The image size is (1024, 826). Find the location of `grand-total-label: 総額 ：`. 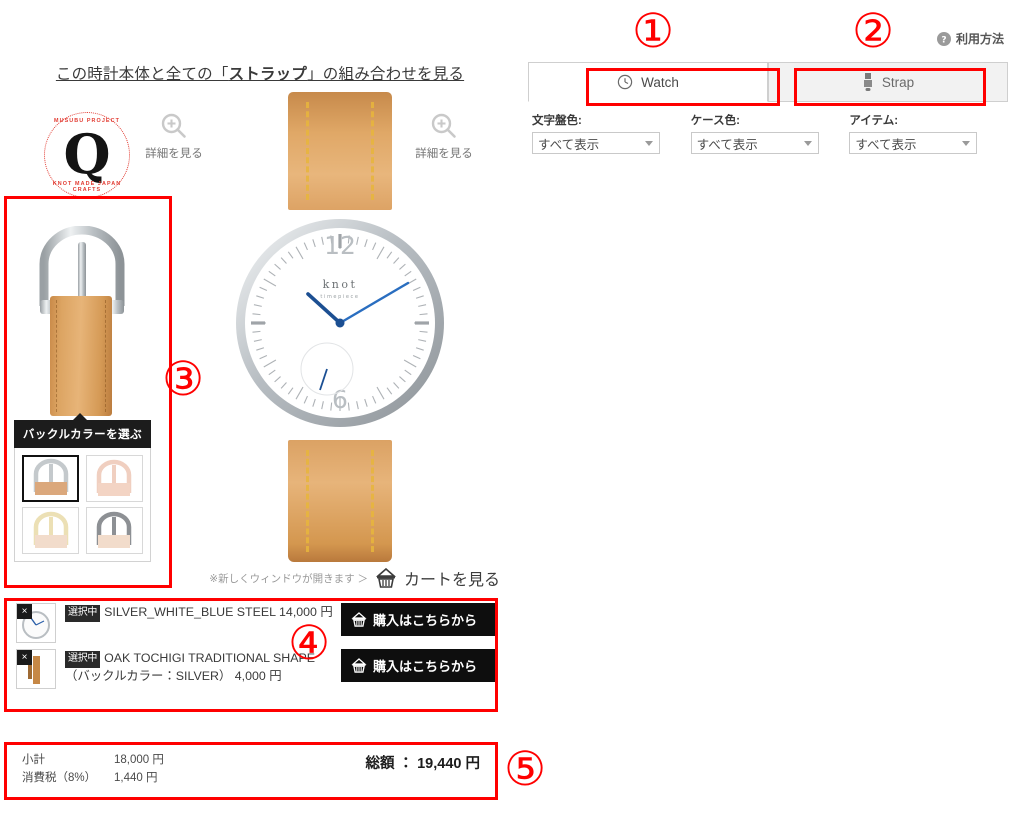

grand-total-label: 総額 ： is located at coordinates (389, 764).